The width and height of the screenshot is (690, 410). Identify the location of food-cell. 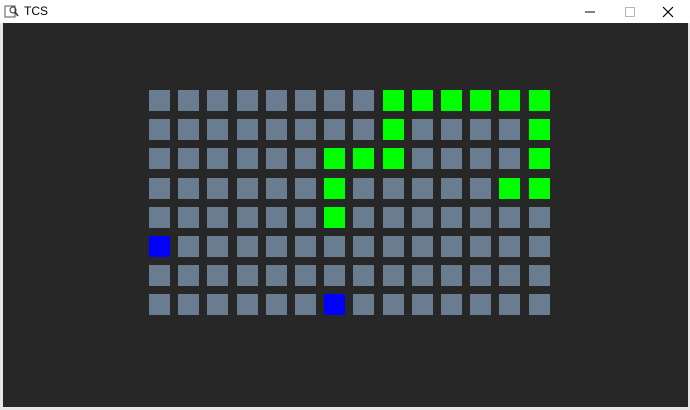
(159, 246).